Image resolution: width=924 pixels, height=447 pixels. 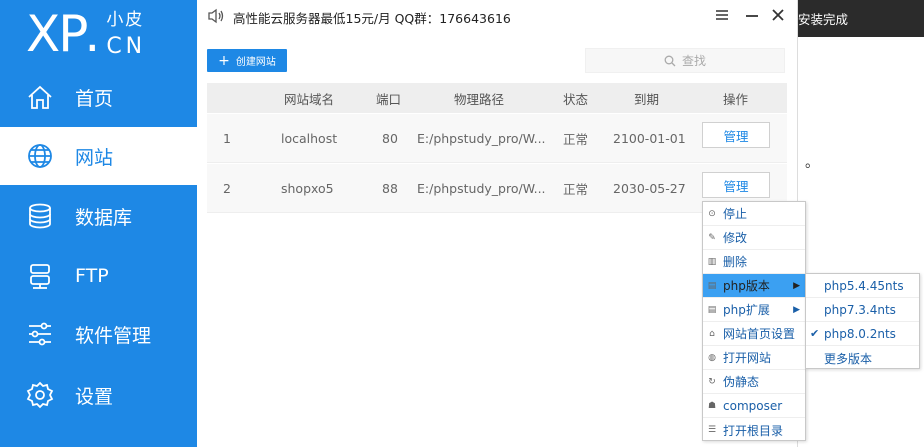 I want to click on composer-icon: ☗, so click(x=712, y=405).